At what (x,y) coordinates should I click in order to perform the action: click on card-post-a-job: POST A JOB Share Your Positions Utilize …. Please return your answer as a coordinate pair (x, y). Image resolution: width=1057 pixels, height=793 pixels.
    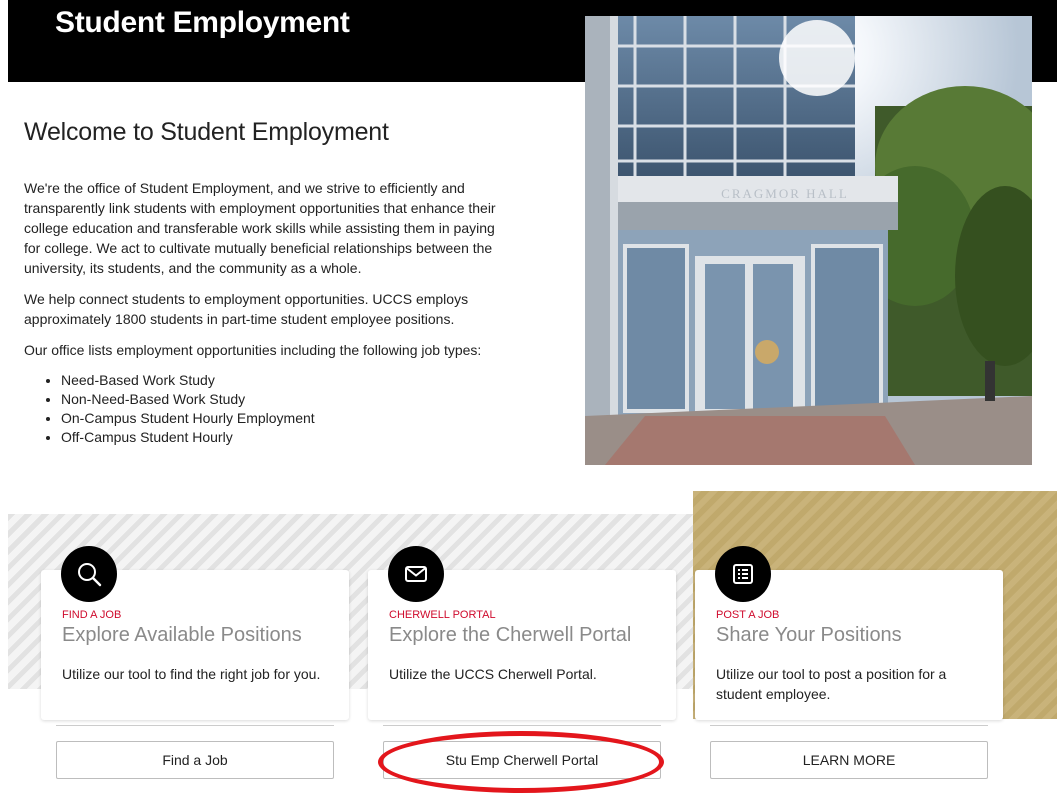
    Looking at the image, I should click on (849, 662).